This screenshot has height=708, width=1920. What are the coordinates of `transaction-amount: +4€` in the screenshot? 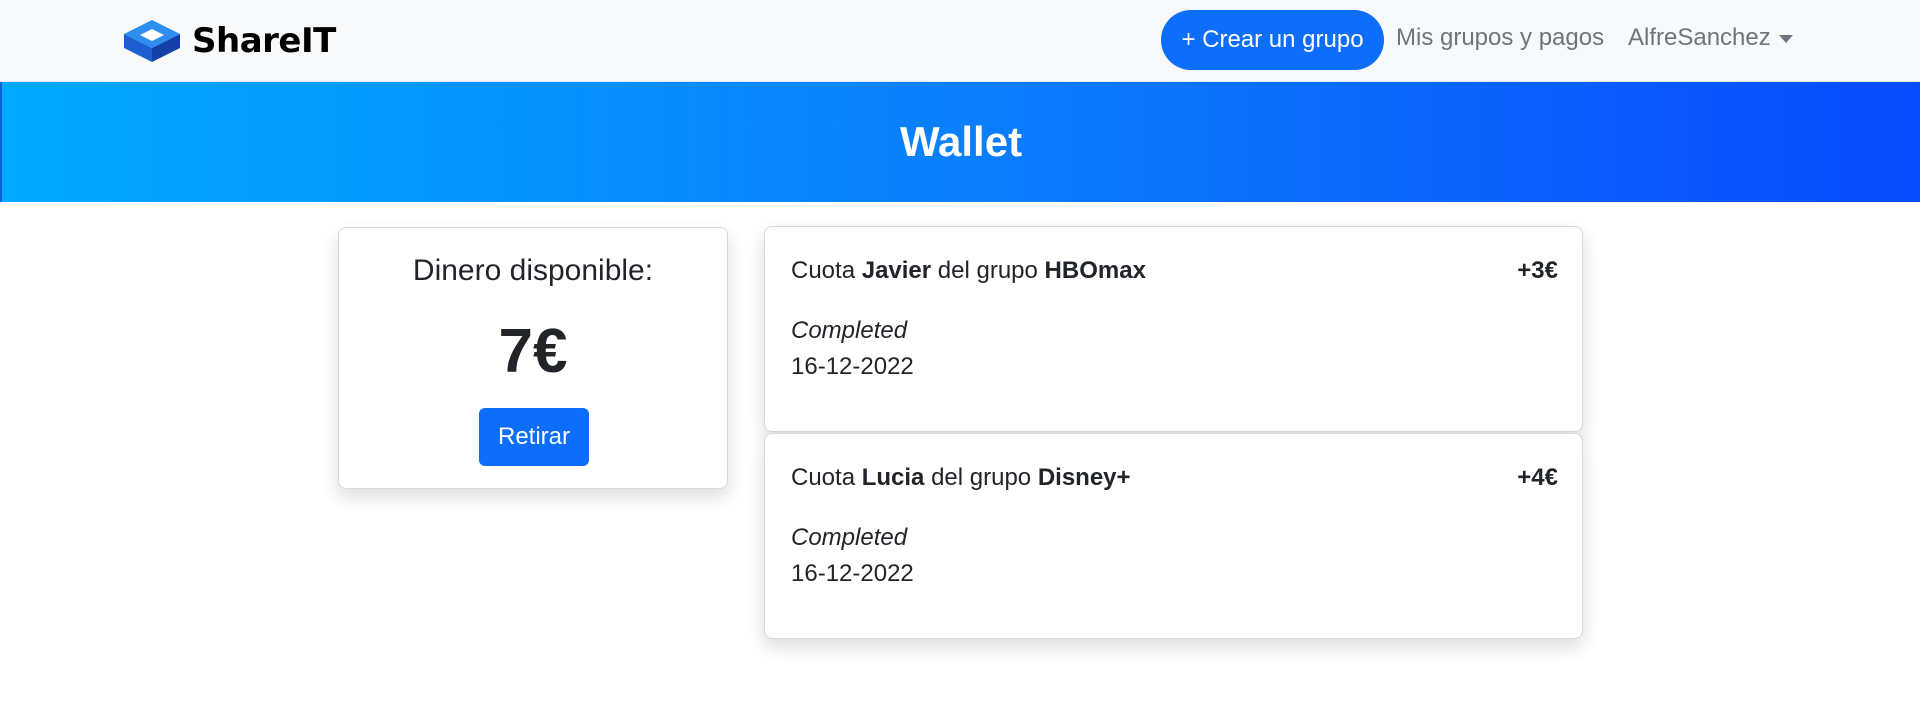 It's located at (1537, 477).